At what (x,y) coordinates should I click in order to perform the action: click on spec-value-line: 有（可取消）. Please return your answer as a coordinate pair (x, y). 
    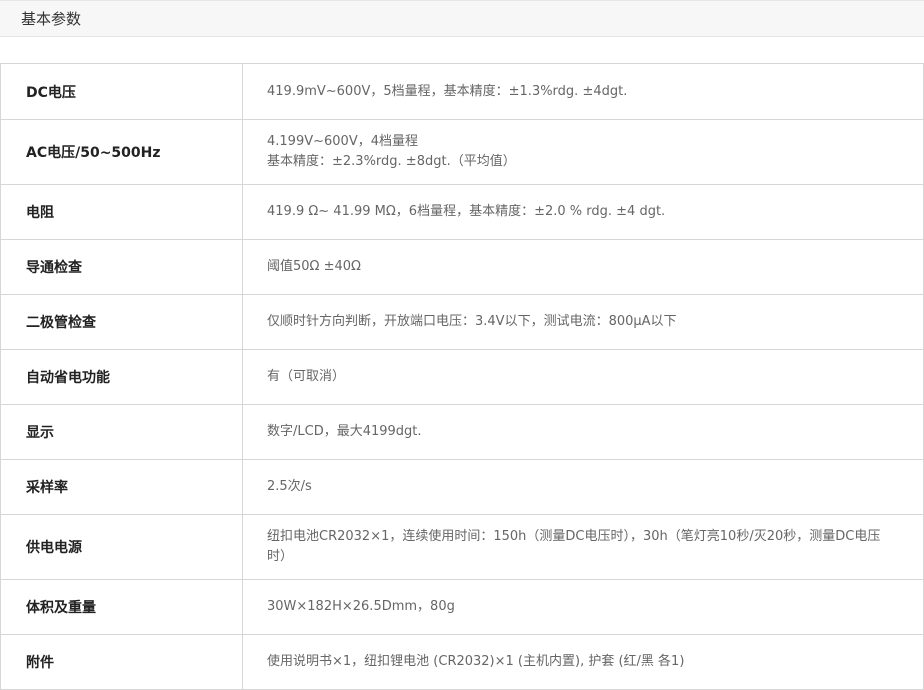
    Looking at the image, I should click on (306, 376).